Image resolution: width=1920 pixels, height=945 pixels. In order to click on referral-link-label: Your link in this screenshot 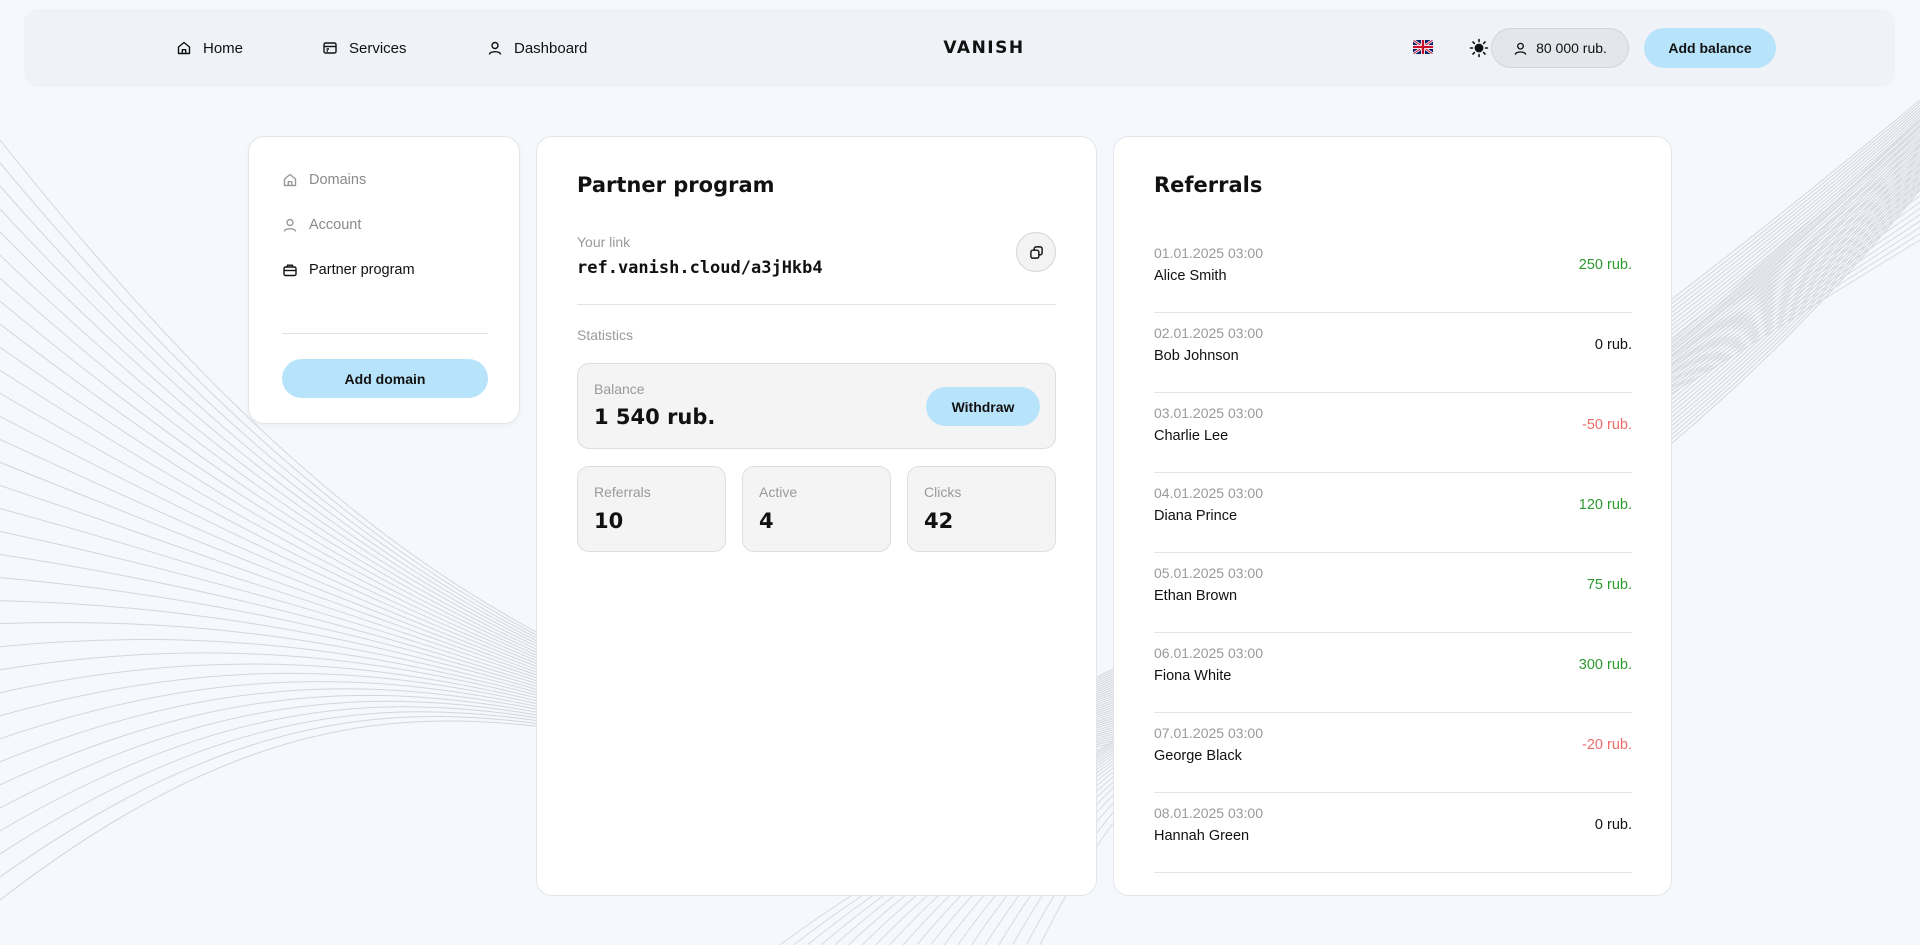, I will do `click(604, 242)`.